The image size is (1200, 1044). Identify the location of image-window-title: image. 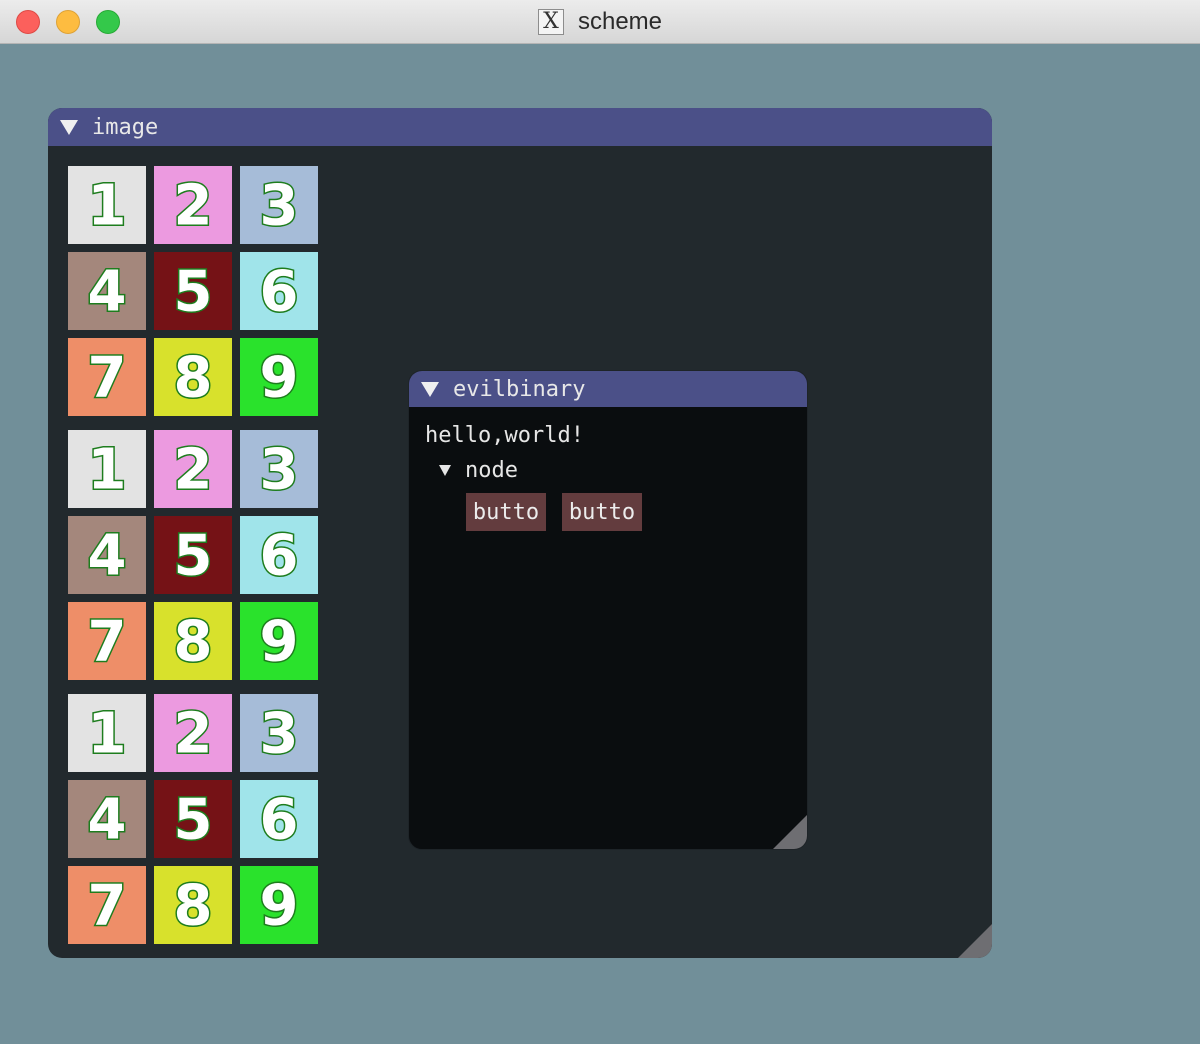
(125, 127).